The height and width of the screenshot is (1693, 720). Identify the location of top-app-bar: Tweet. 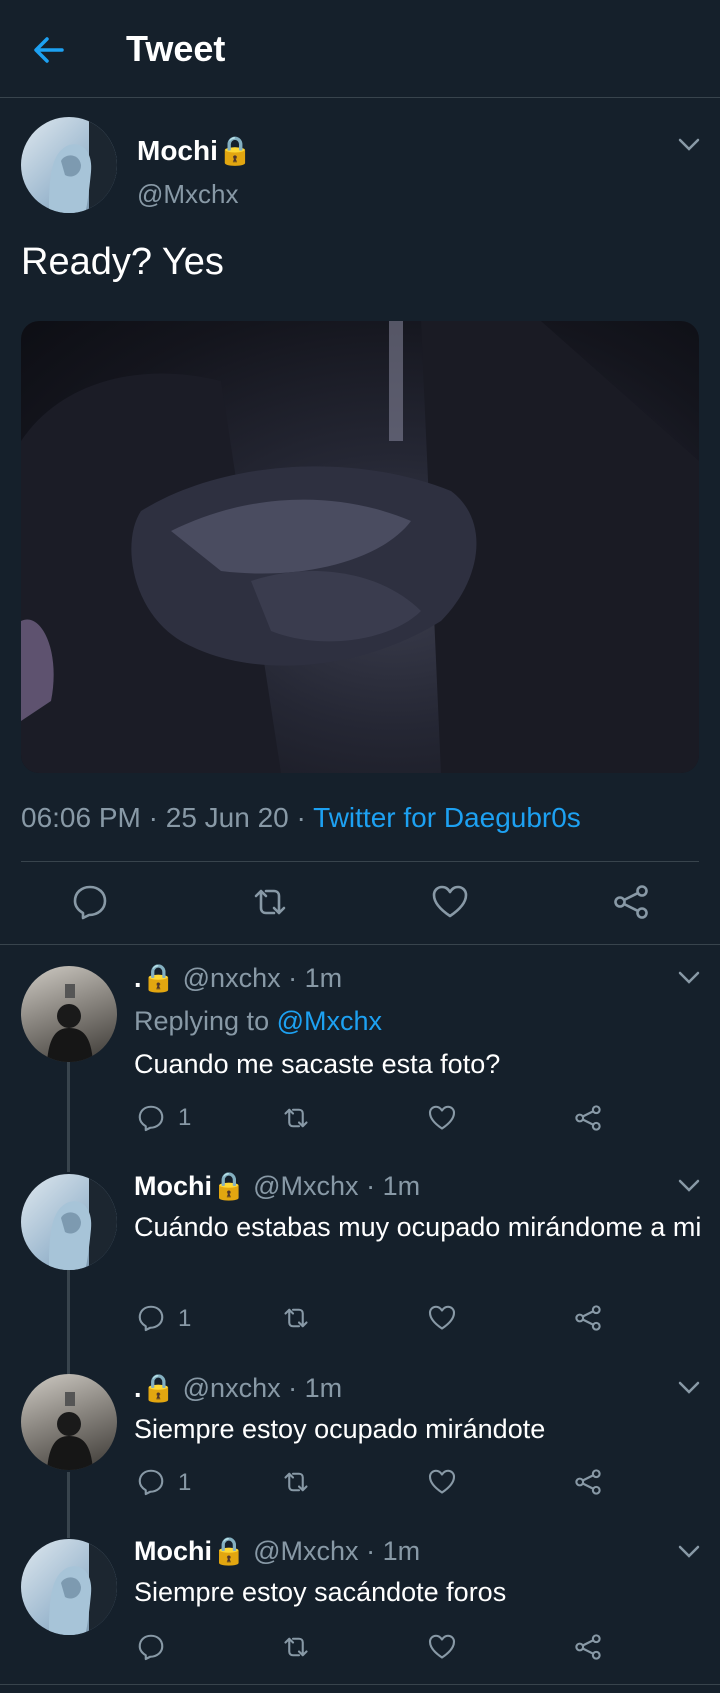
(360, 49).